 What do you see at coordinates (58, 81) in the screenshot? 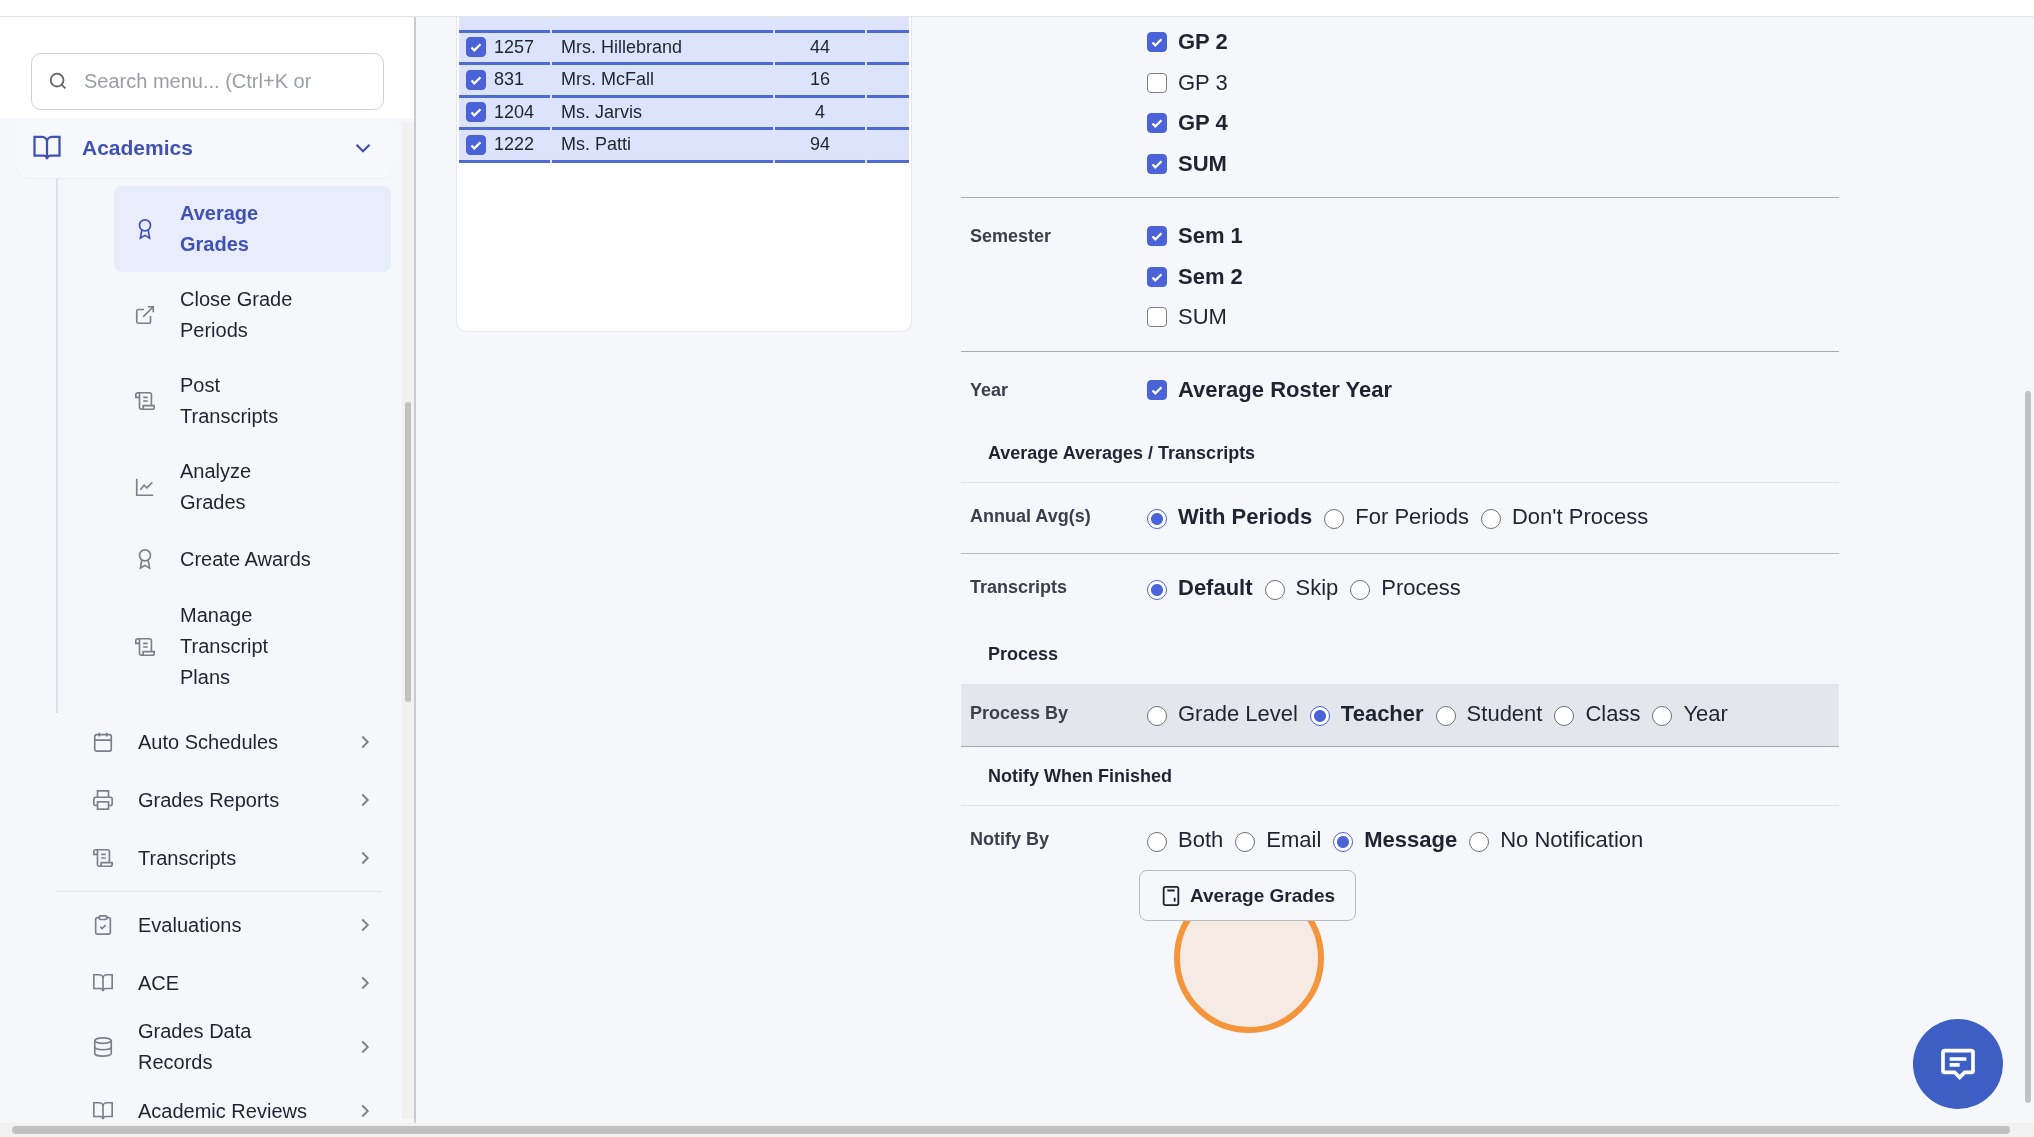
I see `search-icon` at bounding box center [58, 81].